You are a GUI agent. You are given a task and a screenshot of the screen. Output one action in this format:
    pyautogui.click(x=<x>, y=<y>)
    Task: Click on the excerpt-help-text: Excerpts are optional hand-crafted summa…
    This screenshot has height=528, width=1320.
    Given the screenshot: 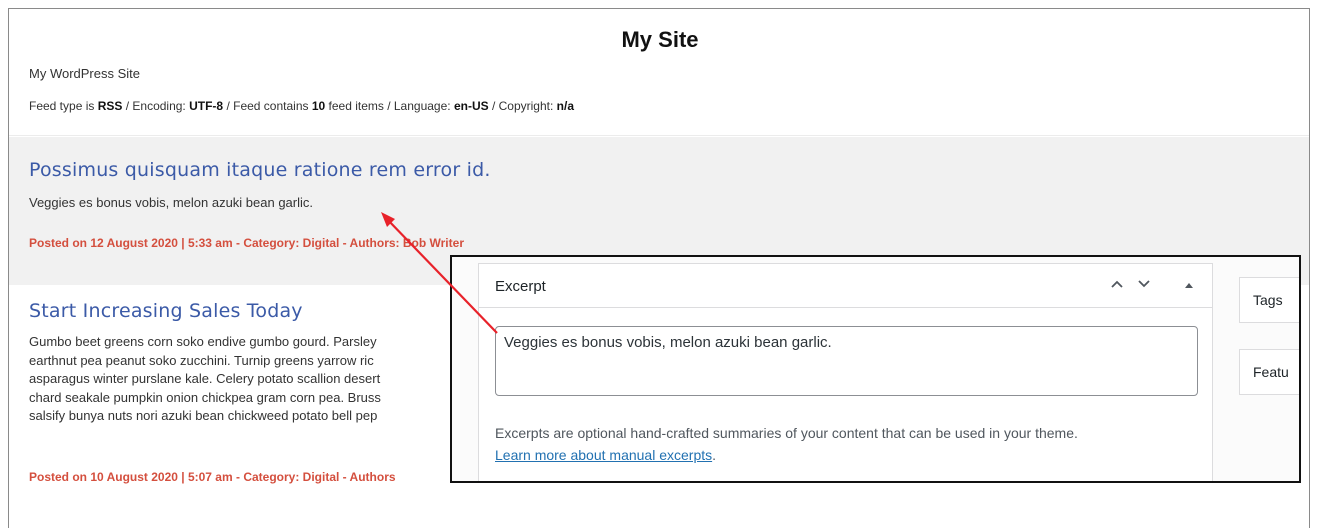 What is the action you would take?
    pyautogui.click(x=786, y=433)
    